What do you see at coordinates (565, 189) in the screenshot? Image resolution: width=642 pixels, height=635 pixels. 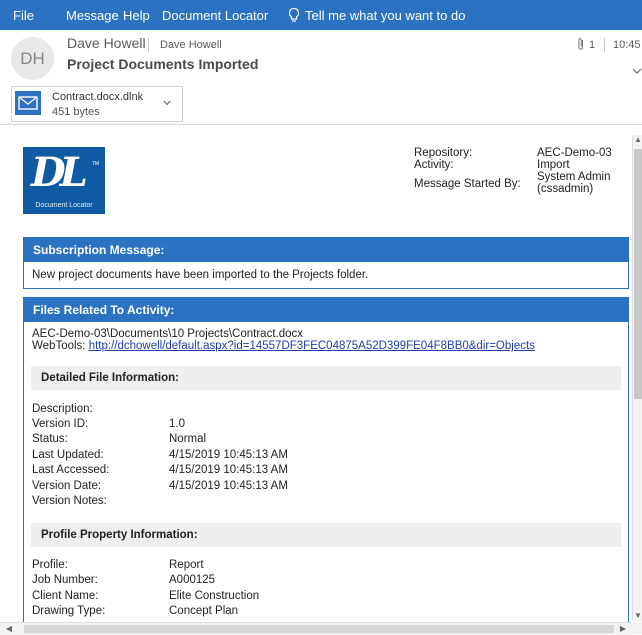 I see `started-by-value-user: (cssadmin)` at bounding box center [565, 189].